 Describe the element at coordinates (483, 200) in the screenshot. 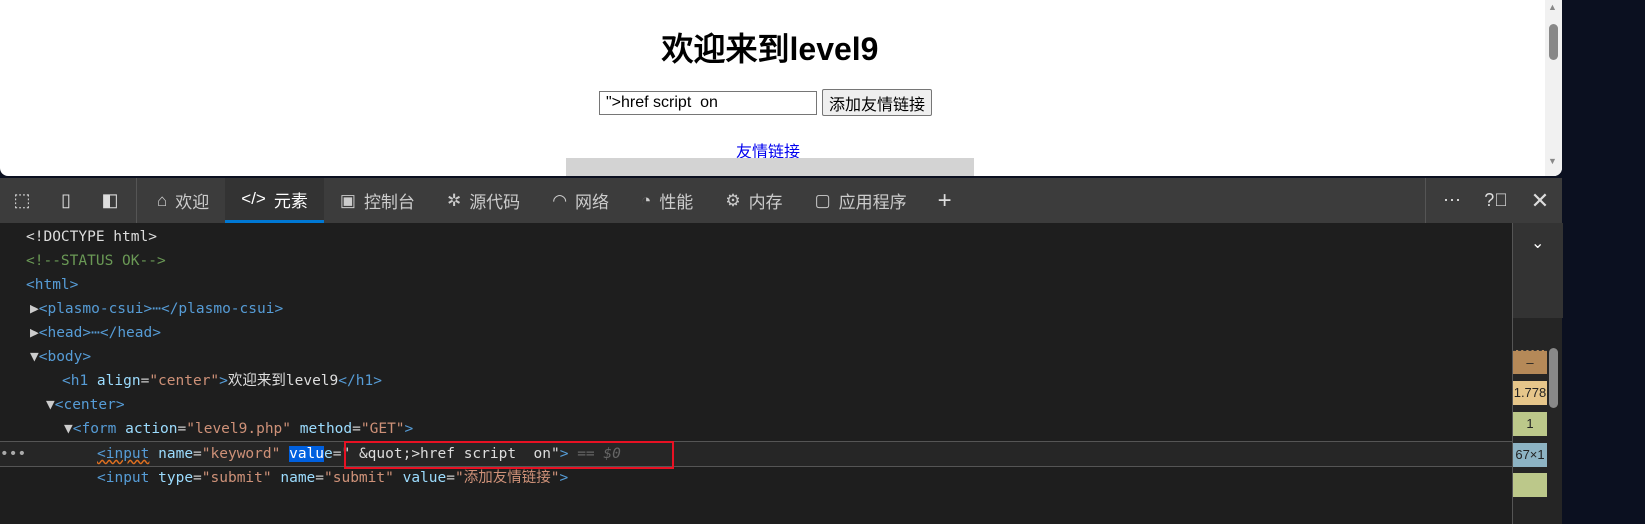

I see `tab-sources: ✲ 源代码` at that location.